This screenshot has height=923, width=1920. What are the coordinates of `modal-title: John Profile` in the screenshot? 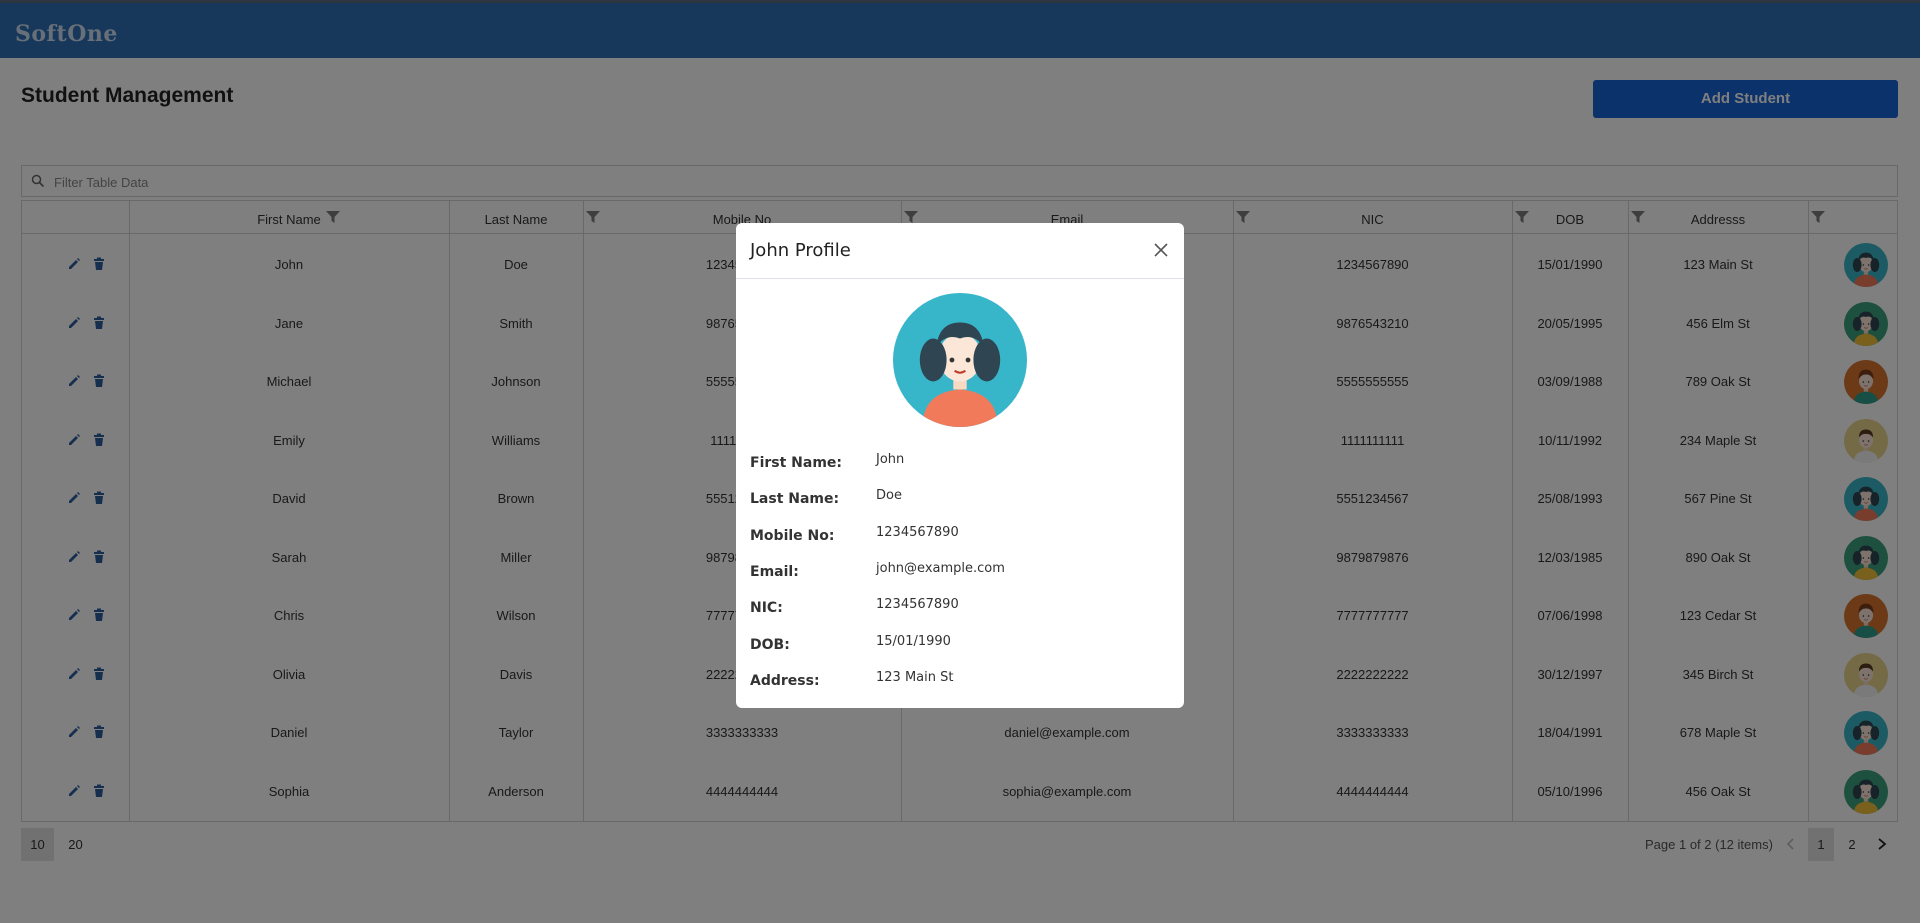 It's located at (800, 250).